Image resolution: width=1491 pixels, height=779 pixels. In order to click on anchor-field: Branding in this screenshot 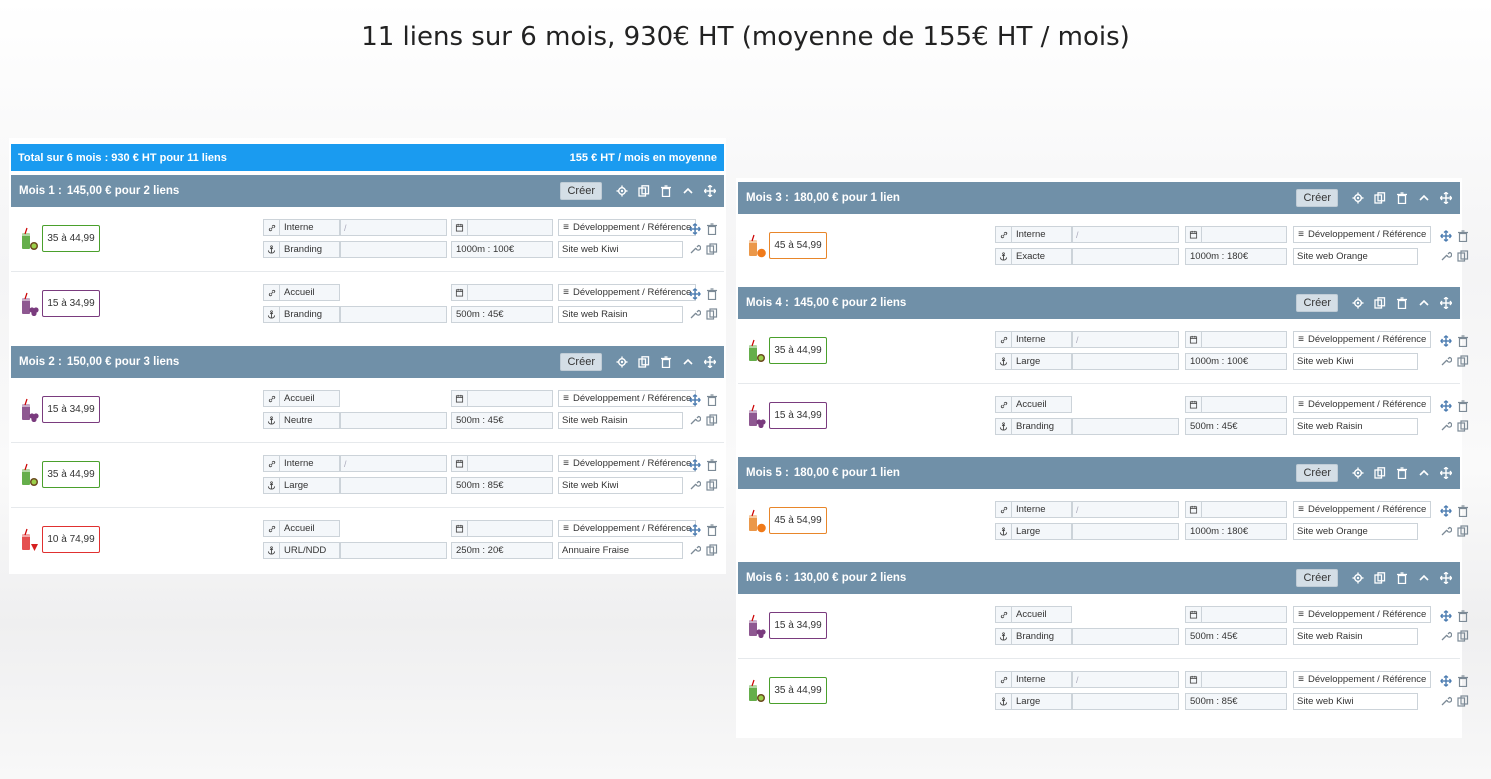, I will do `click(301, 249)`.